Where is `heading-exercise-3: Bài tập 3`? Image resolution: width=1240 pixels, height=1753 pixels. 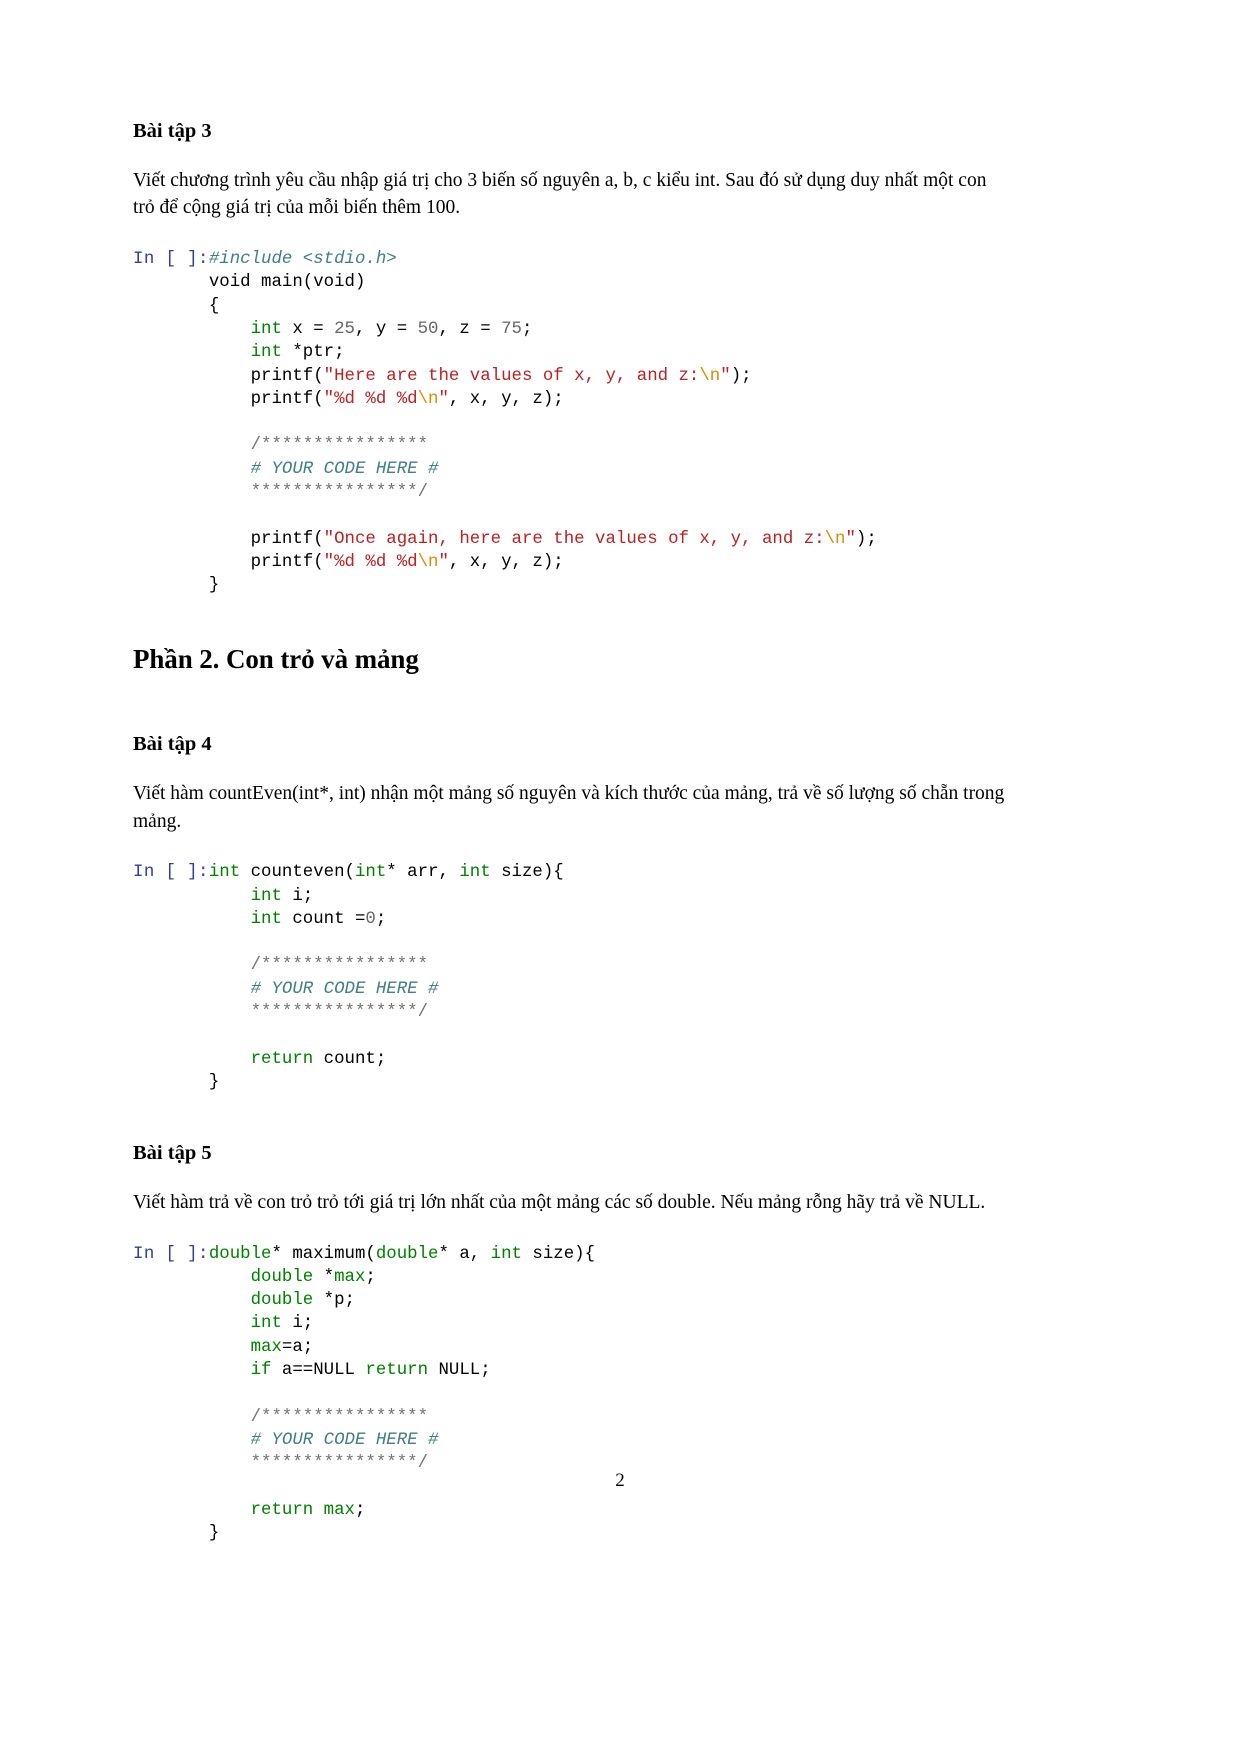 heading-exercise-3: Bài tập 3 is located at coordinates (172, 131).